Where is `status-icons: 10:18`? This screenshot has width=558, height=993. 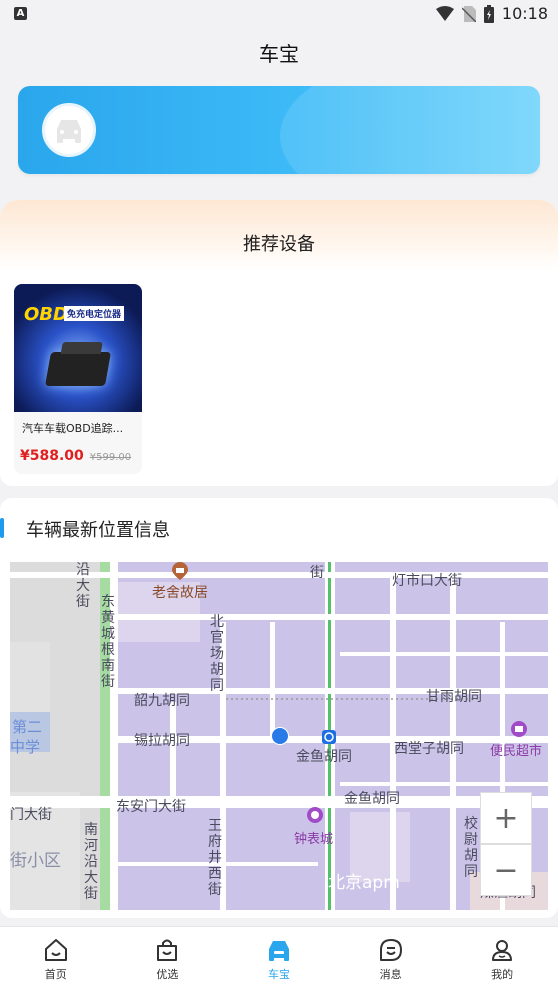 status-icons: 10:18 is located at coordinates (491, 13).